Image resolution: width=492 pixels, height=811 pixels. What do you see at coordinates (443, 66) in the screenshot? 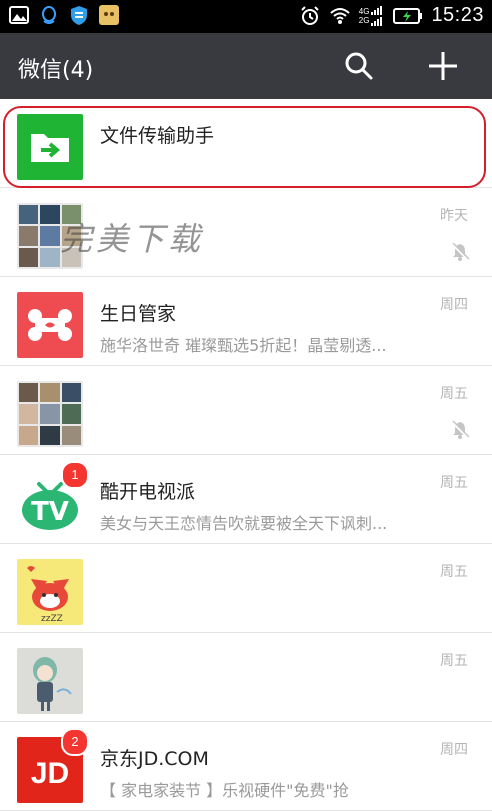
I see `add-icon` at bounding box center [443, 66].